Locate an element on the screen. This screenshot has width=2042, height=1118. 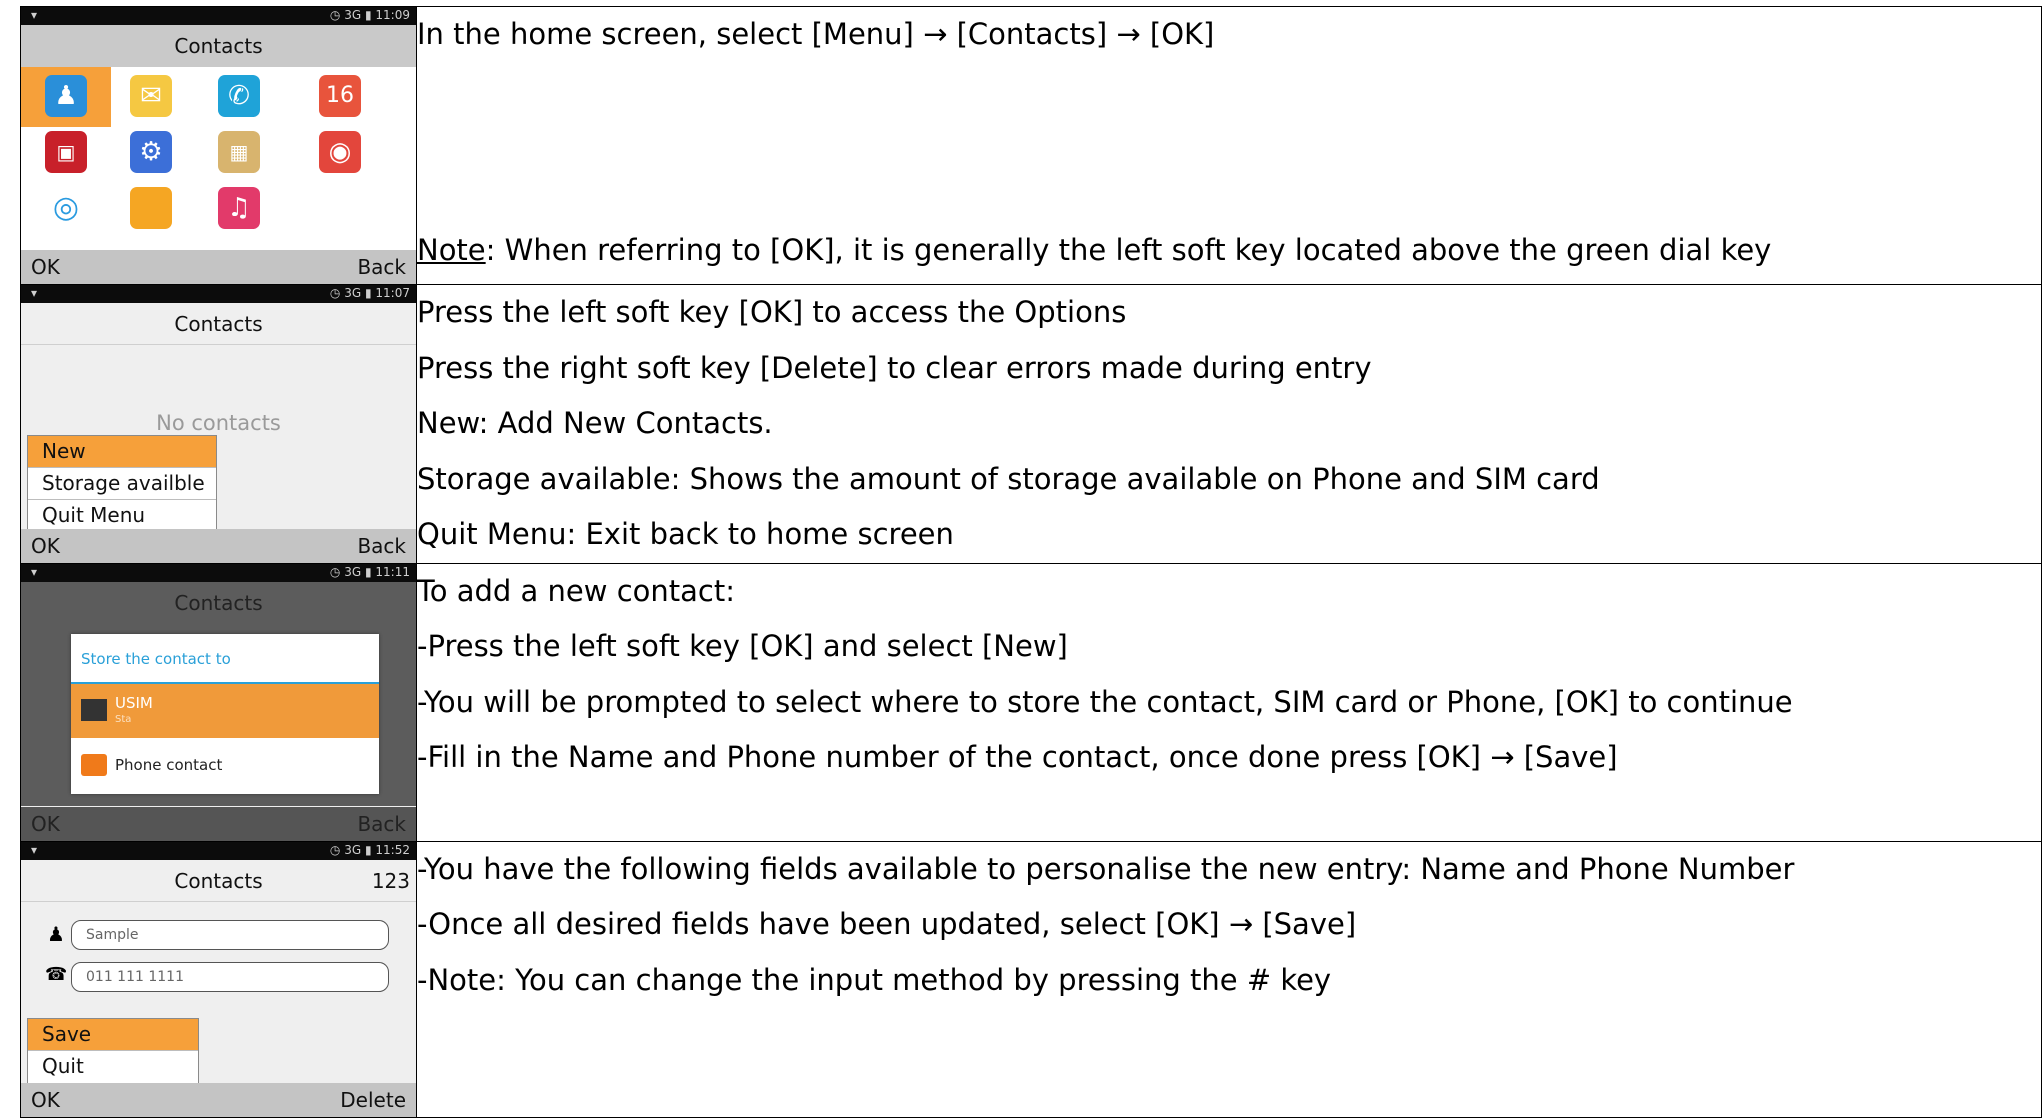
instruction-line: Quit Menu: Exit back to home screen is located at coordinates (685, 534).